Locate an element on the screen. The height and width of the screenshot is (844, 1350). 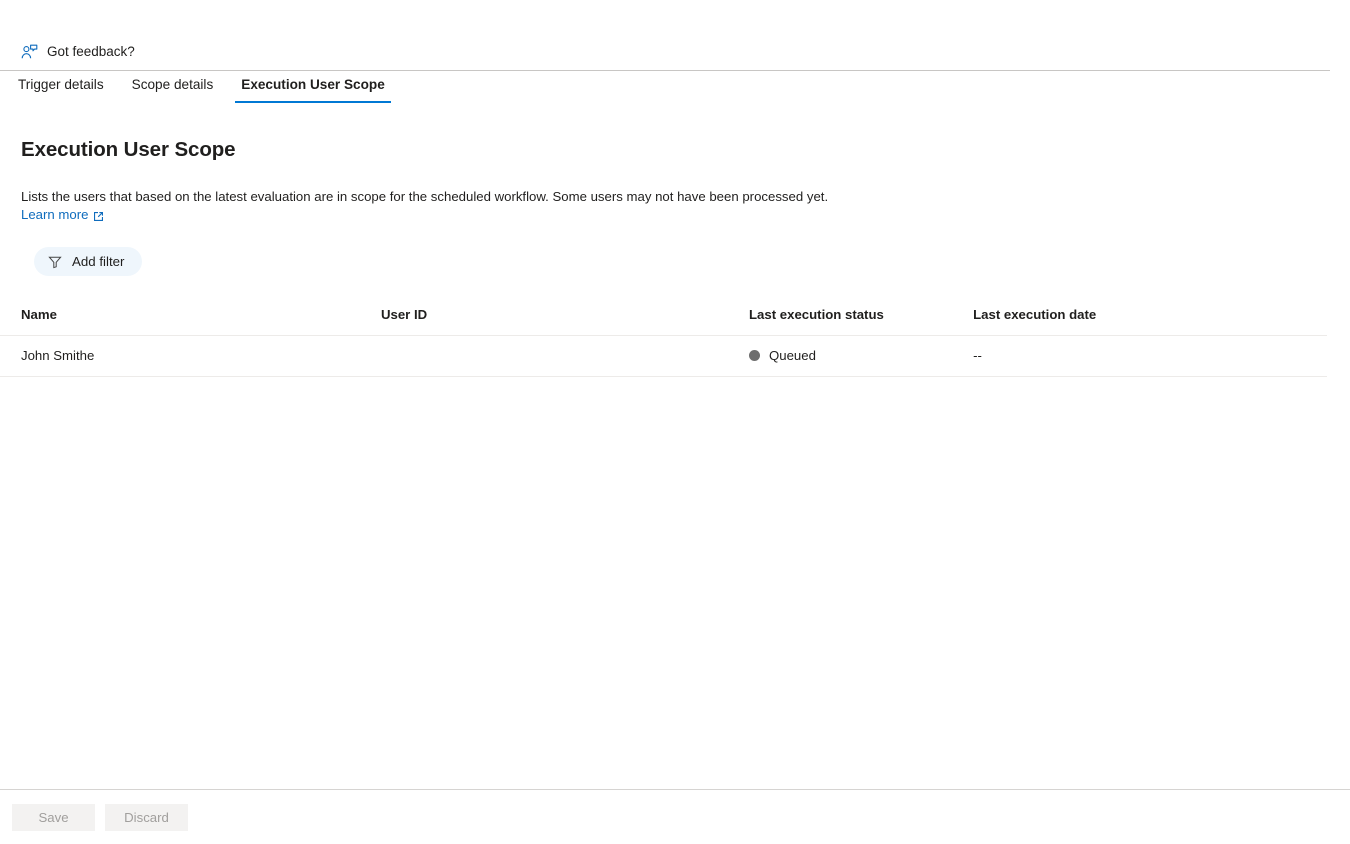
column-header-last-execution-date: Last execution date is located at coordinates (1150, 322).